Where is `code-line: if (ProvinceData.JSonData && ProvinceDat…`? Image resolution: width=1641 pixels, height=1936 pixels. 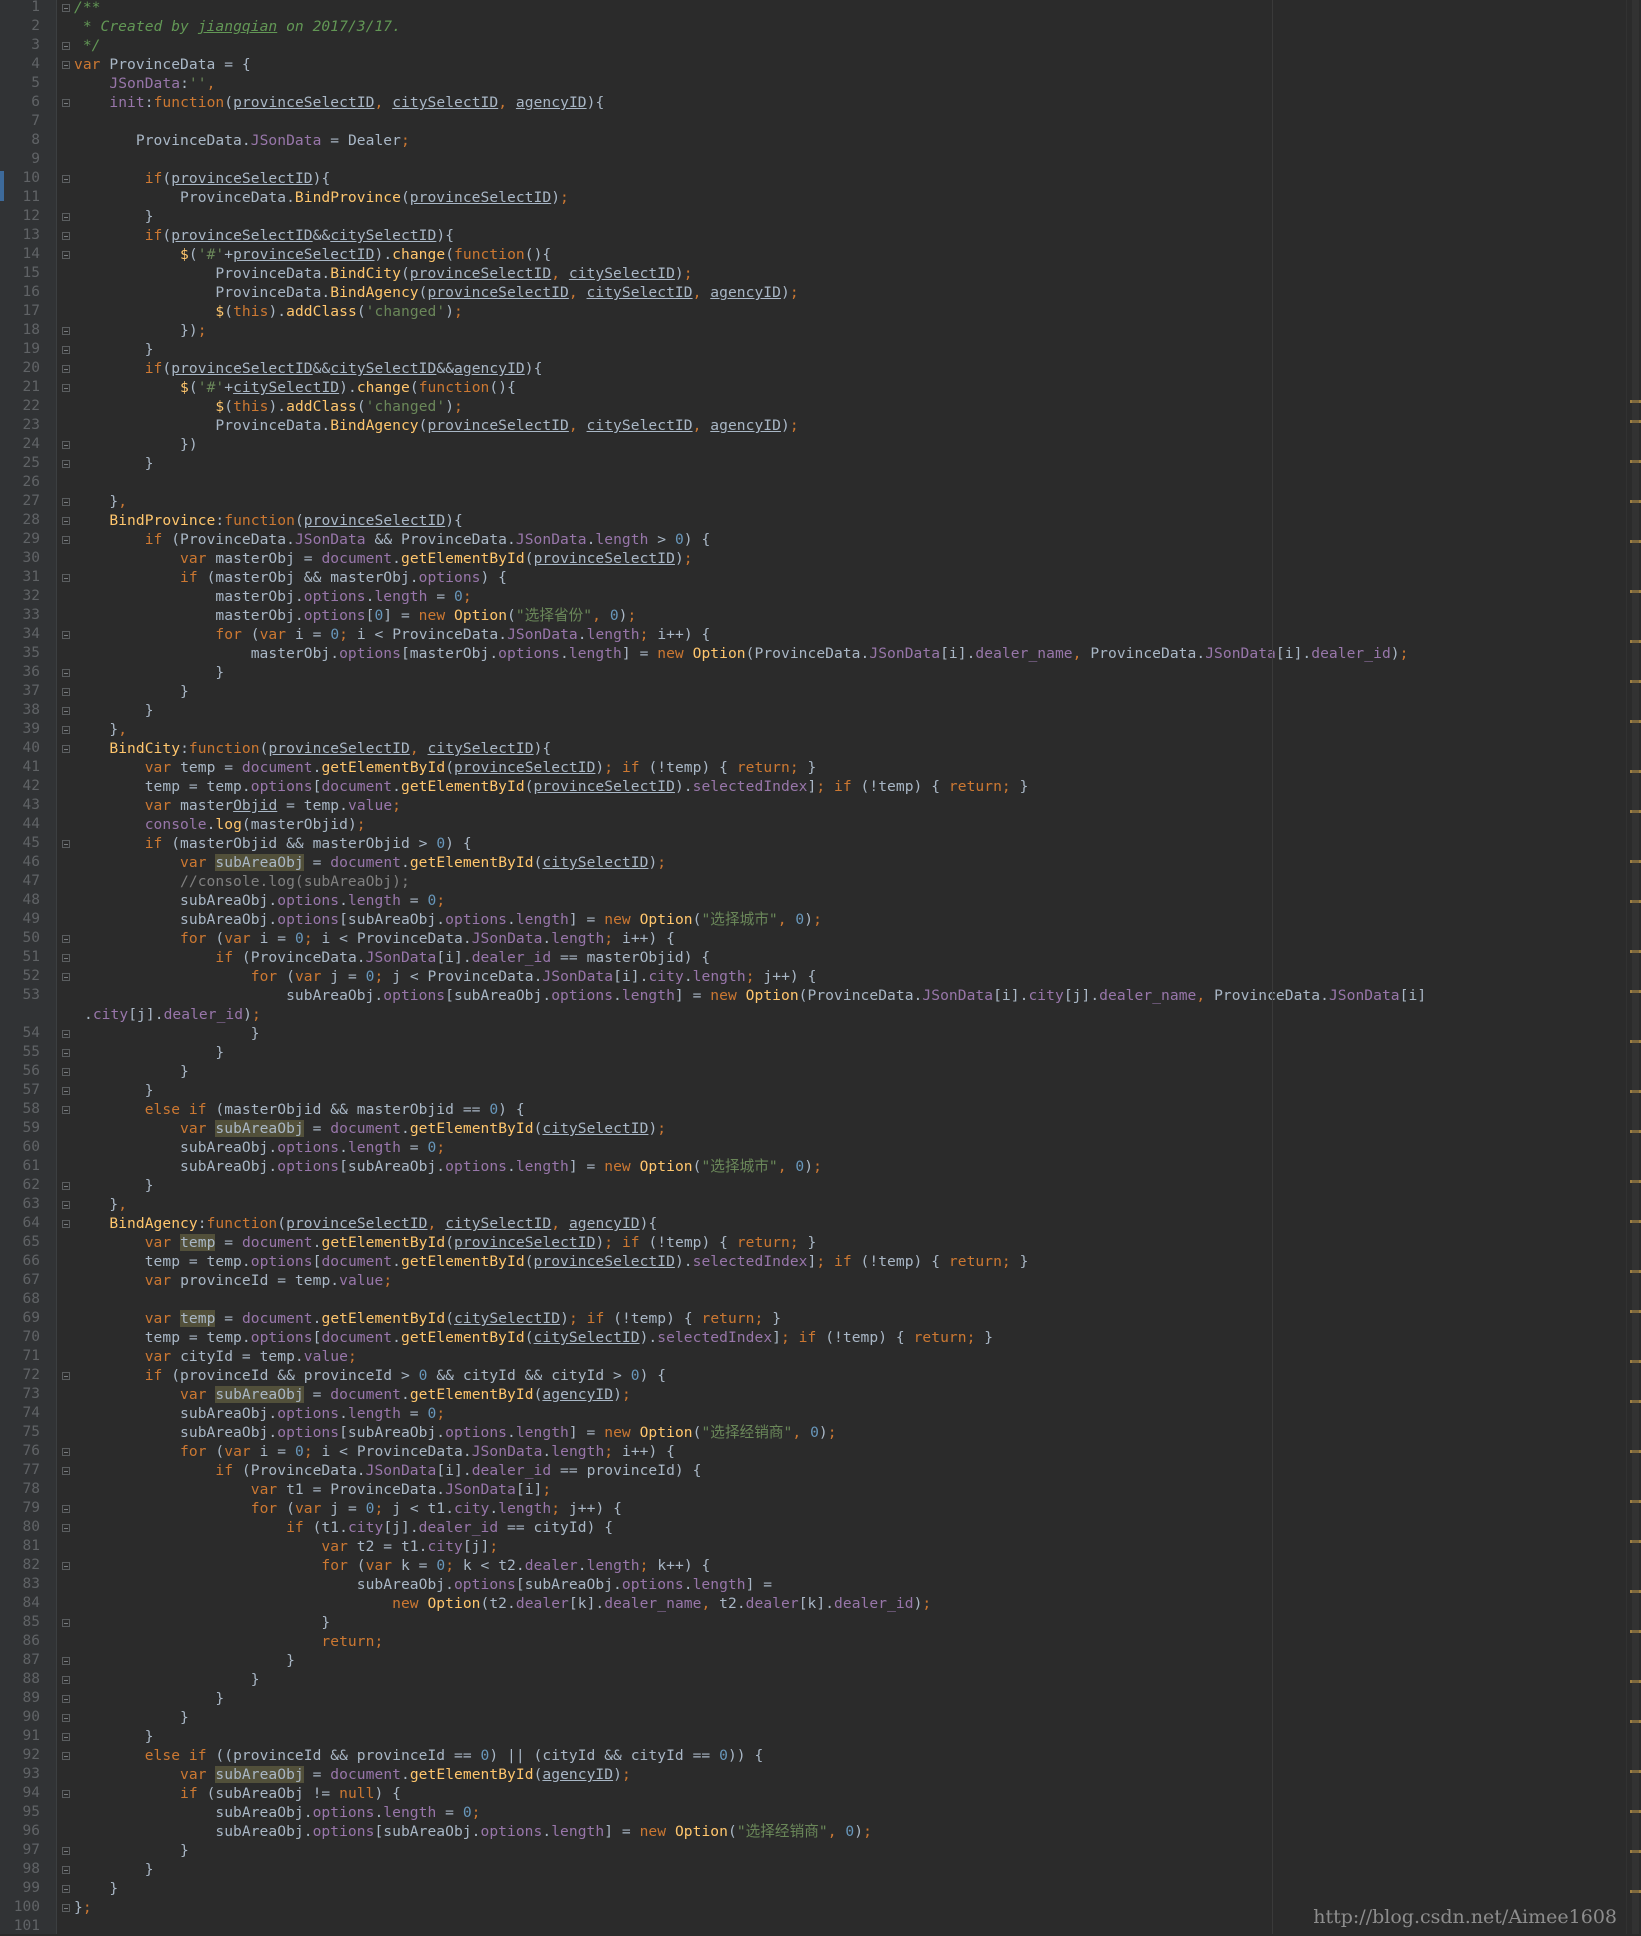 code-line: if (ProvinceData.JSonData && ProvinceDat… is located at coordinates (392, 539).